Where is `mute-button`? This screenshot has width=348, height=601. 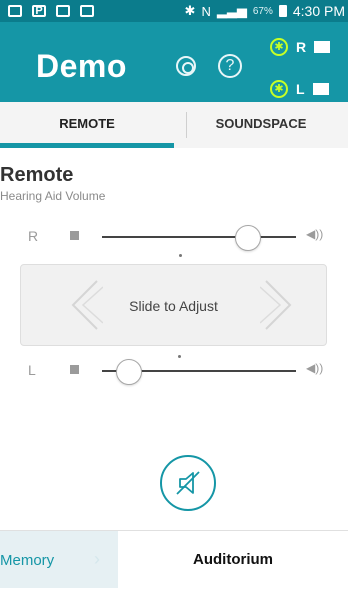
mute-button is located at coordinates (188, 483).